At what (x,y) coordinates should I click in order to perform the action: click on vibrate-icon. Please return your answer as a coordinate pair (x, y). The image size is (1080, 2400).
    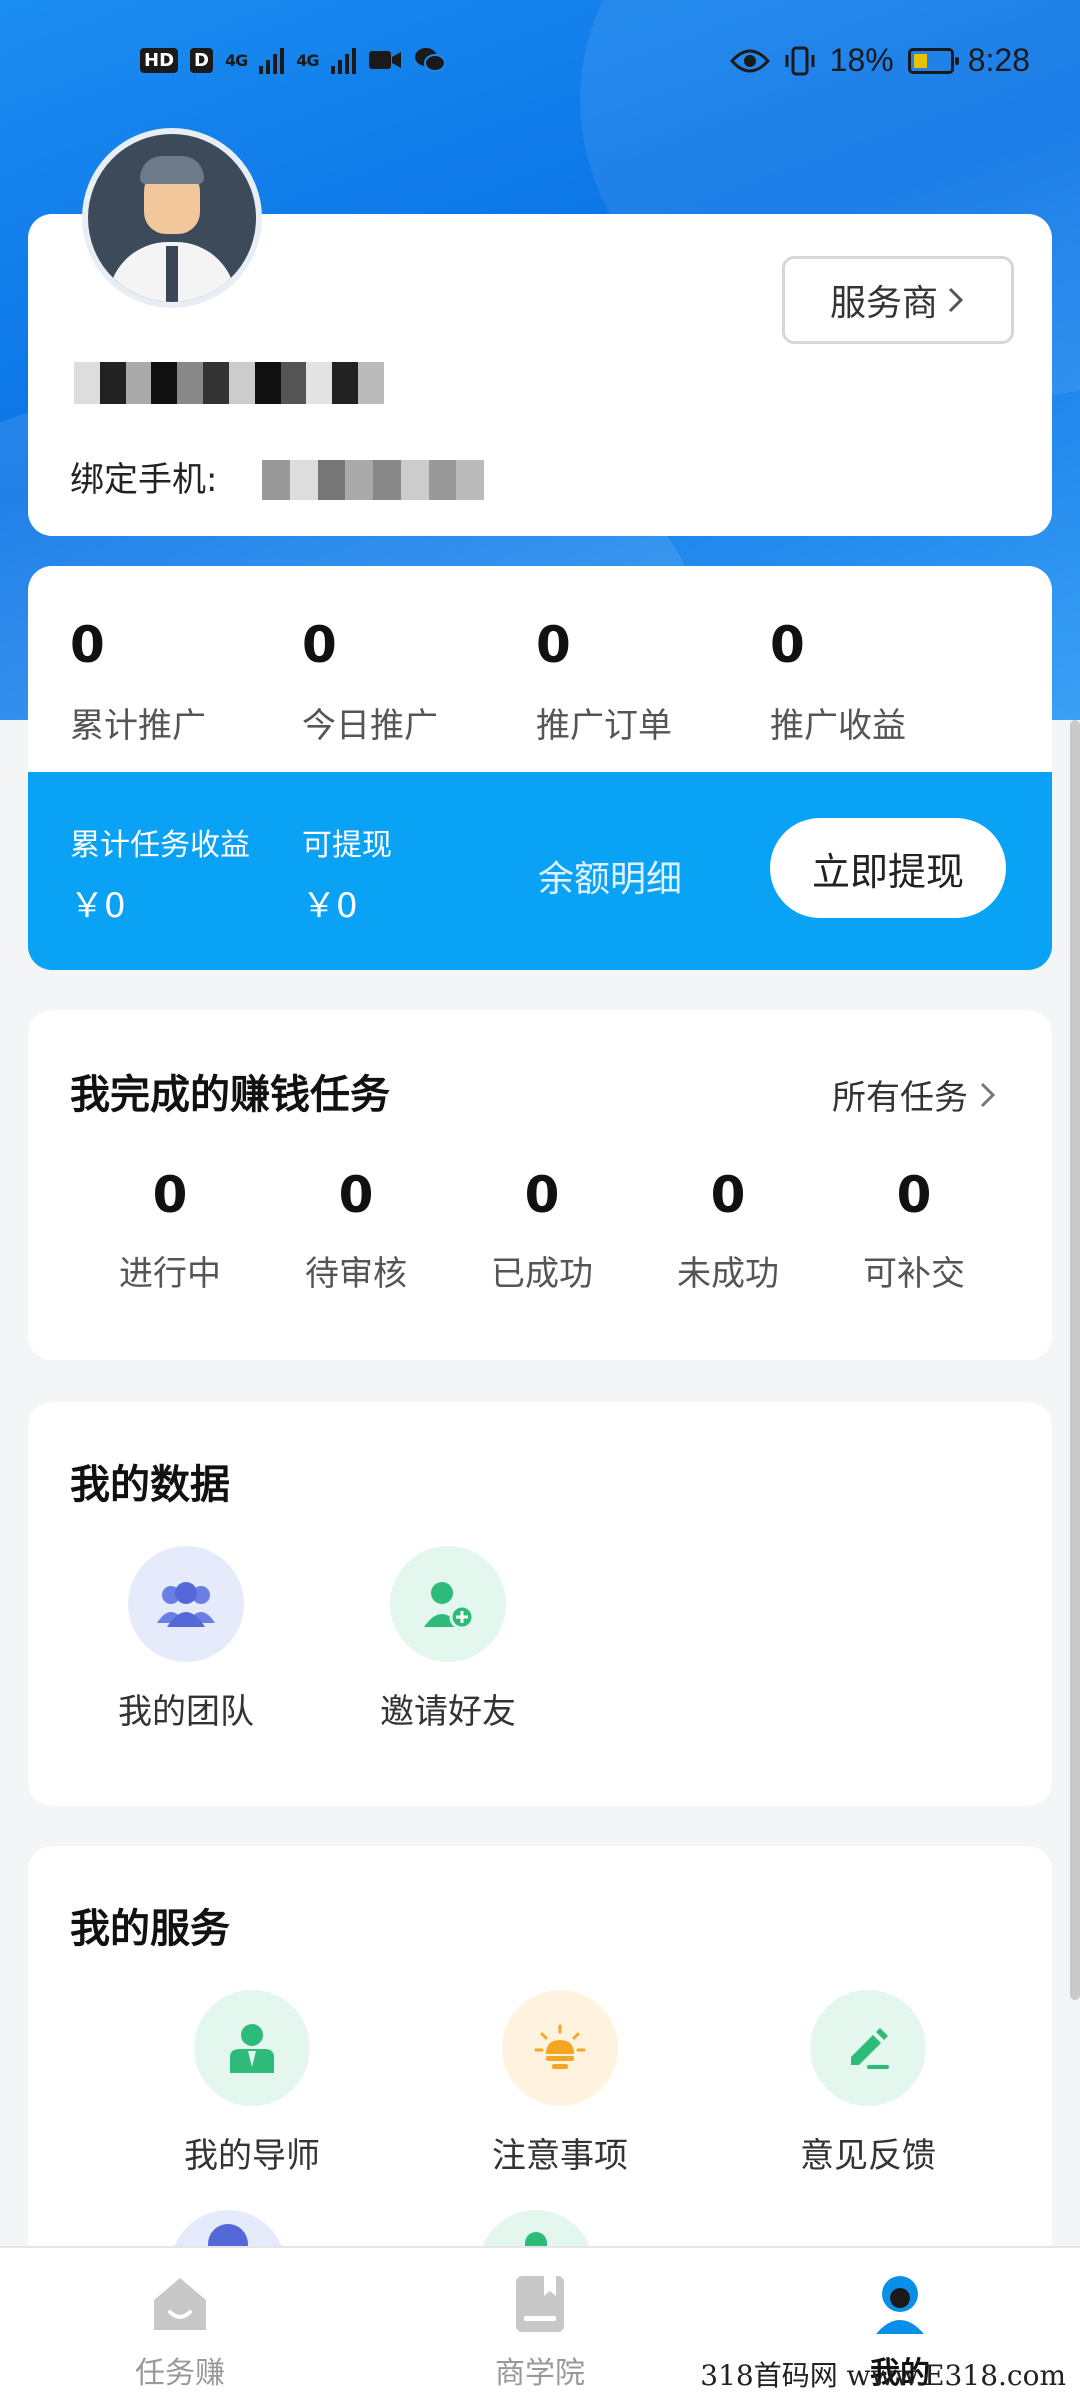
    Looking at the image, I should click on (800, 60).